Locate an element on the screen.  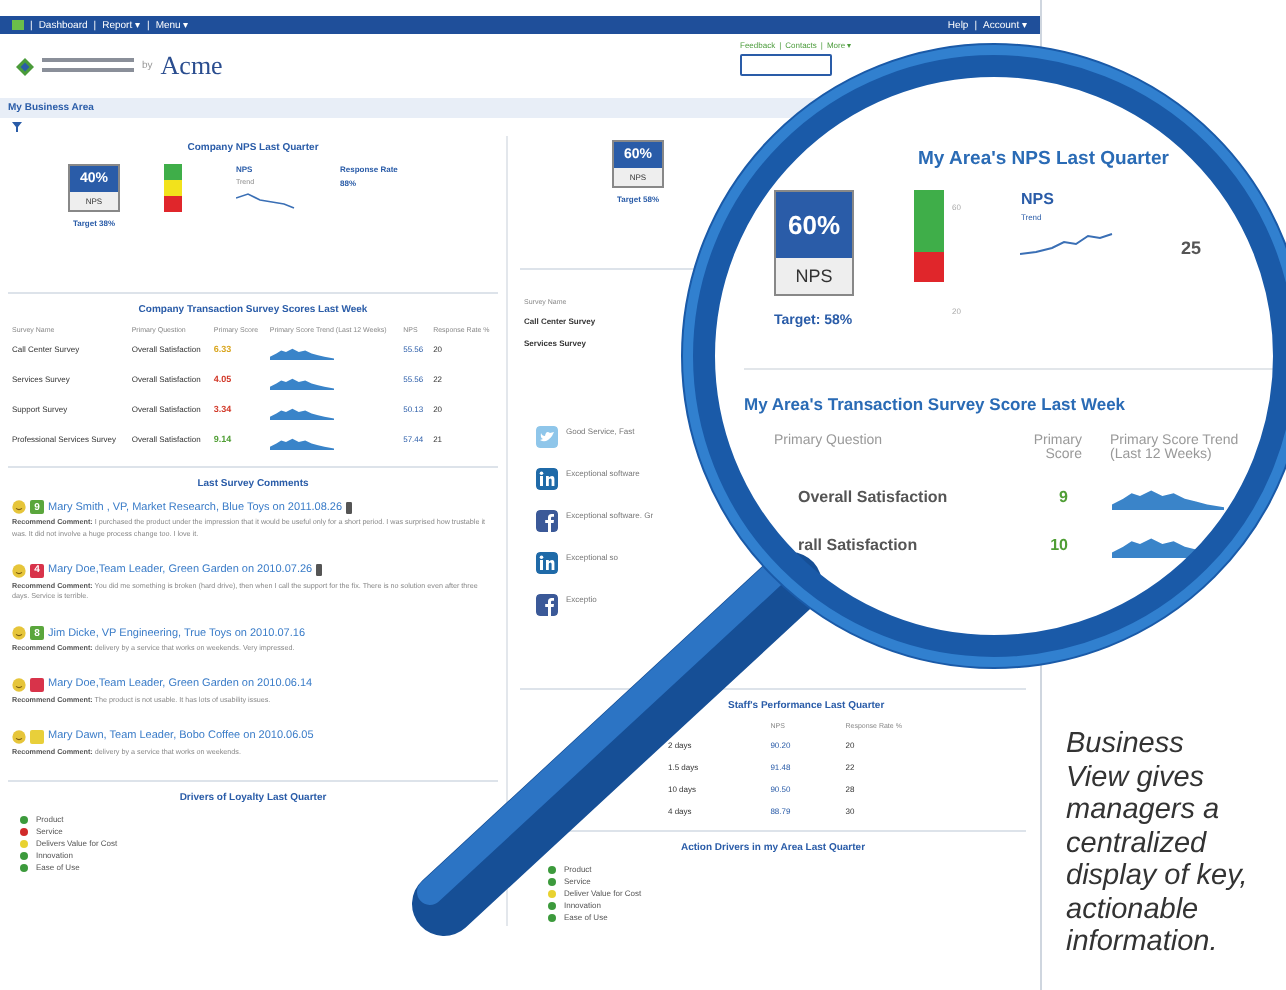
panel-title: My Area's NPS Last Quarter is located at coordinates (1044, 159).